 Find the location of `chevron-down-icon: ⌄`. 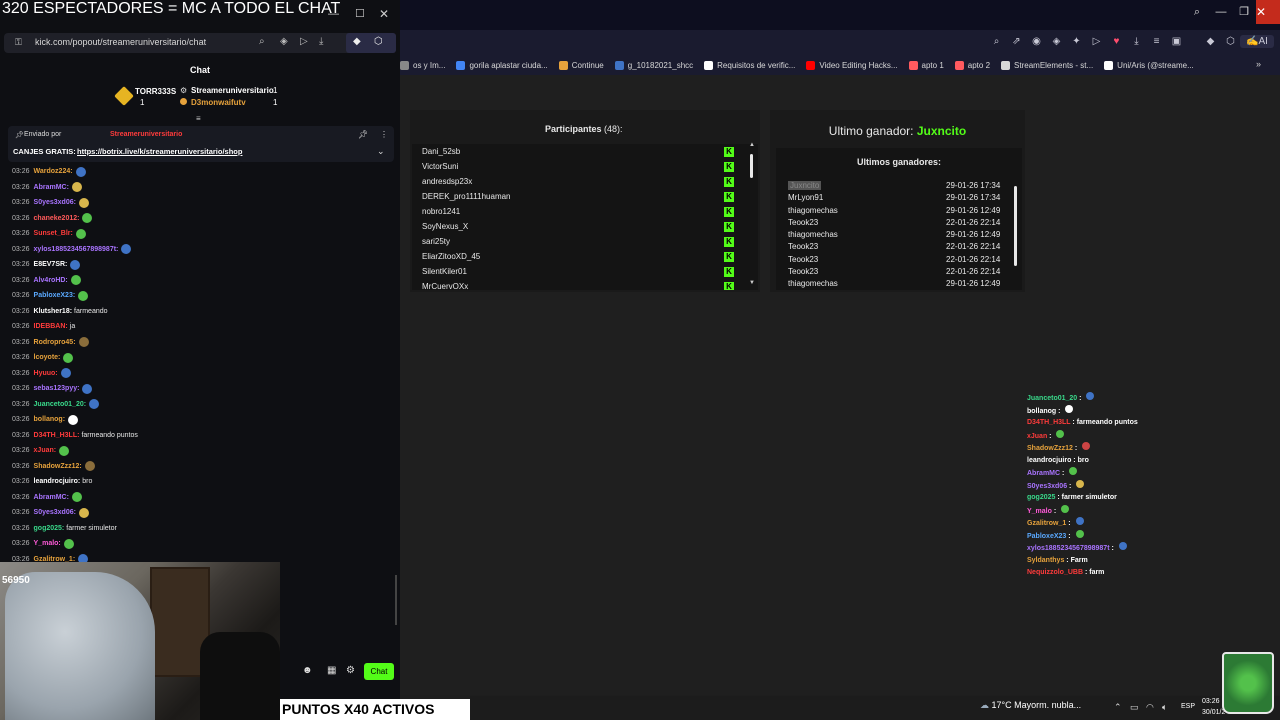

chevron-down-icon: ⌄ is located at coordinates (381, 151).